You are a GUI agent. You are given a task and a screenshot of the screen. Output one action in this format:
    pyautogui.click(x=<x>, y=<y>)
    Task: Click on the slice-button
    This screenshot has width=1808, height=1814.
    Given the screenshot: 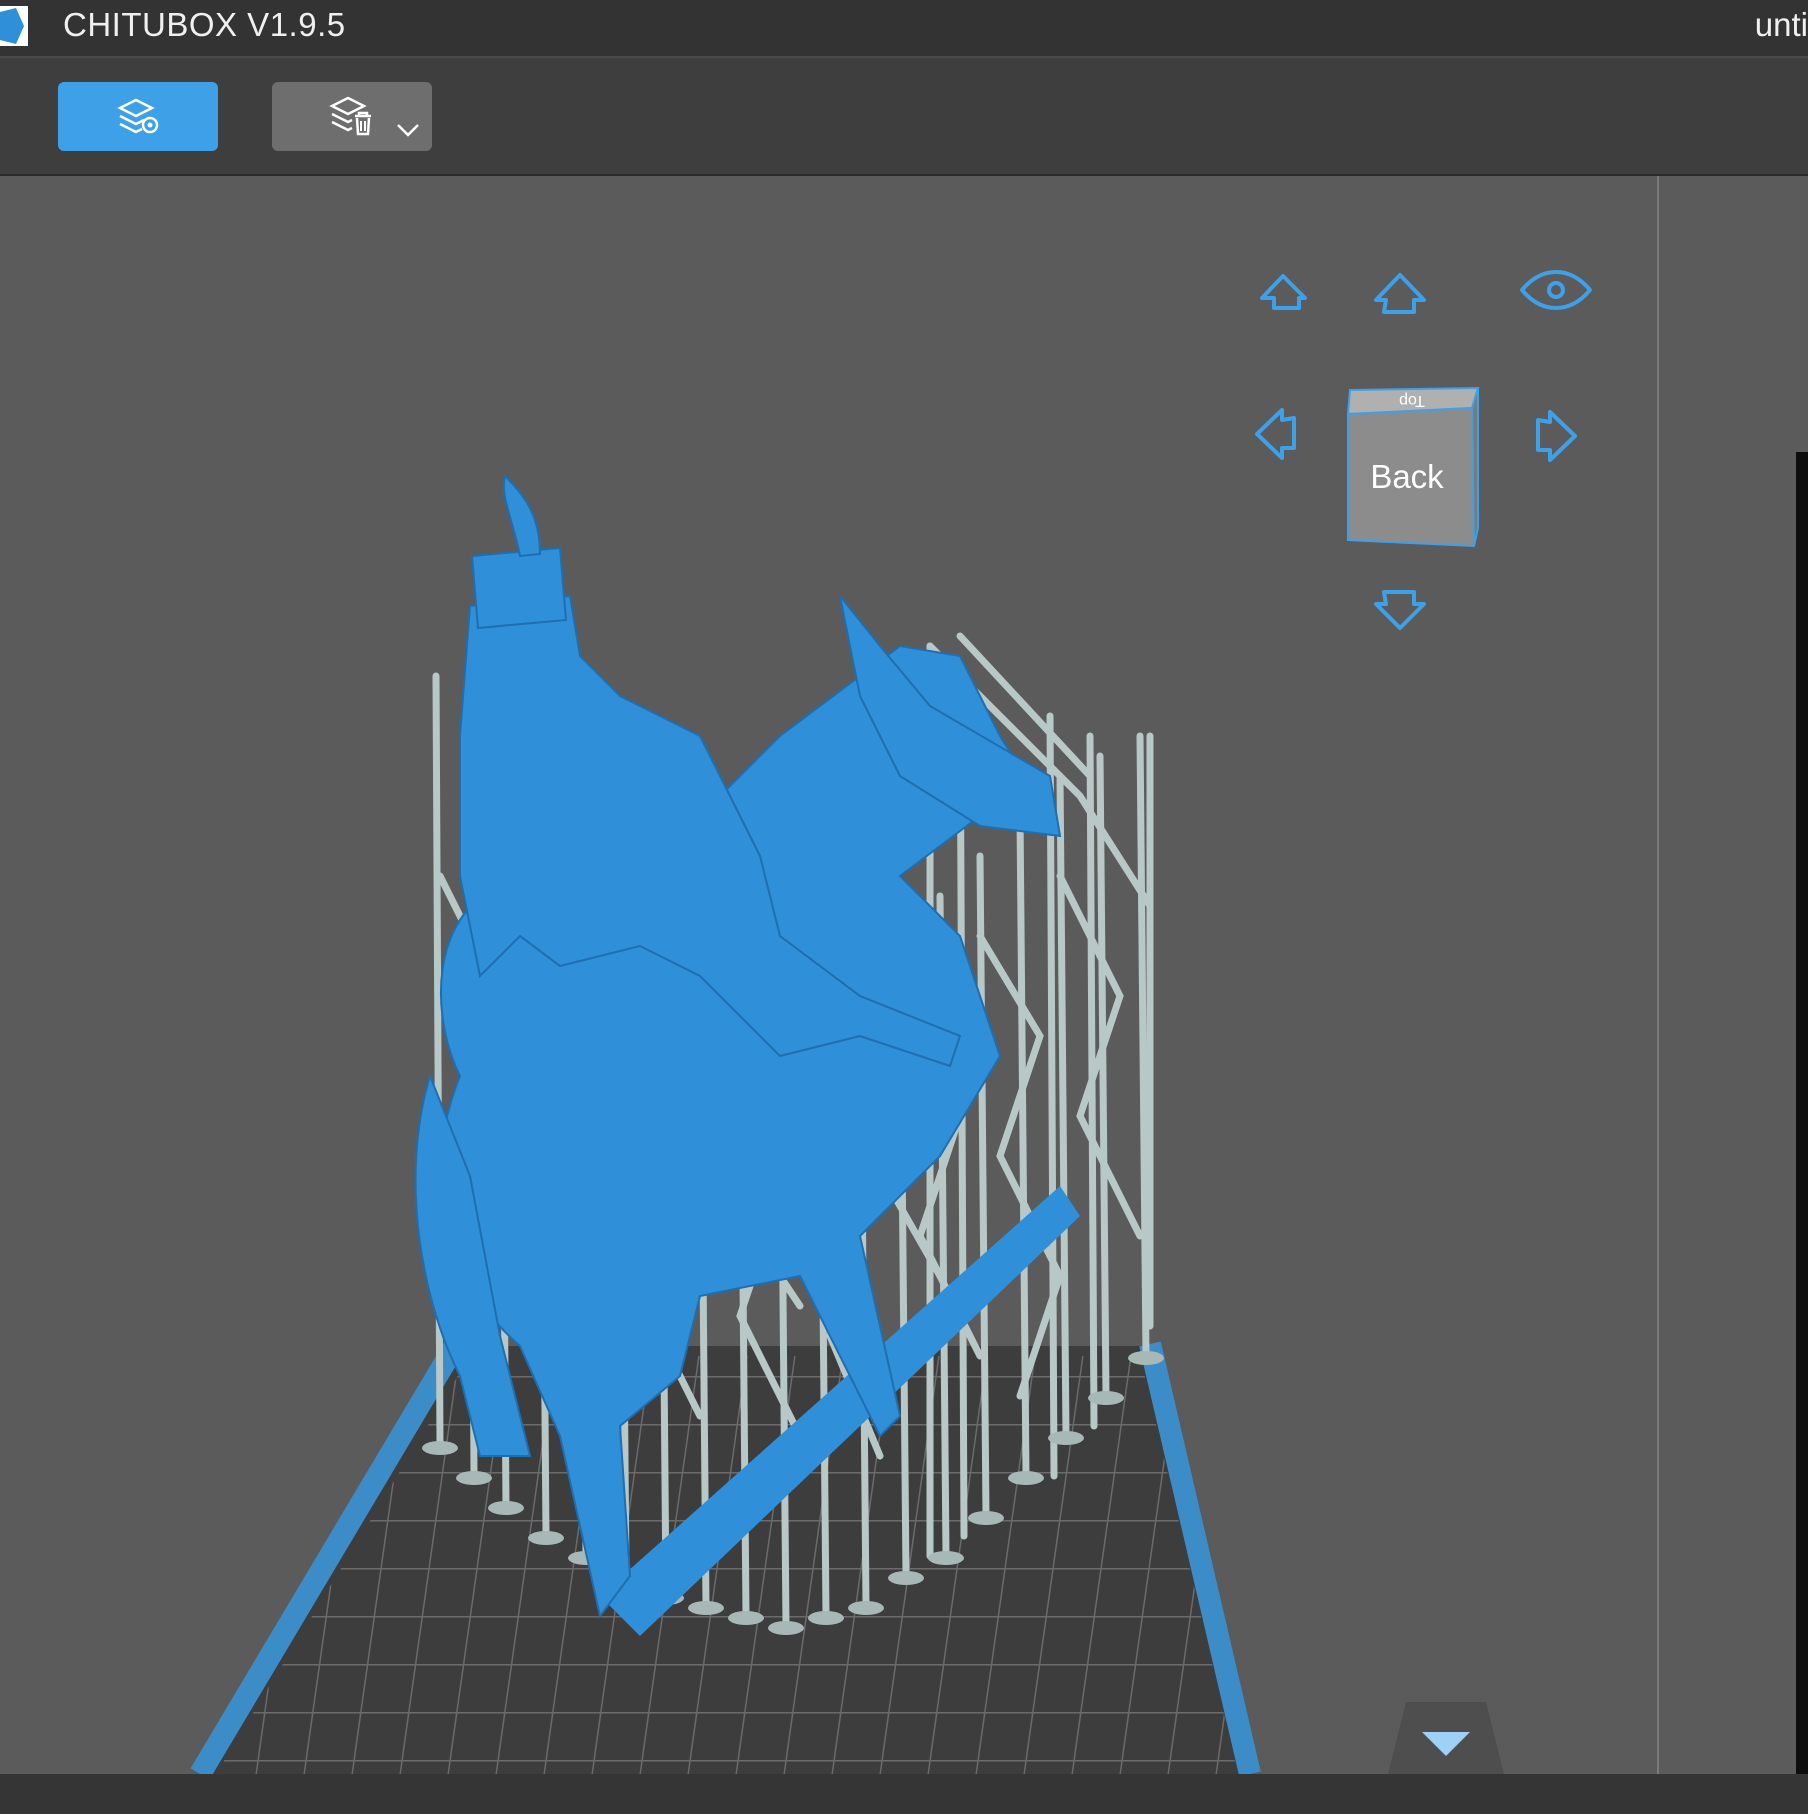 What is the action you would take?
    pyautogui.click(x=138, y=116)
    